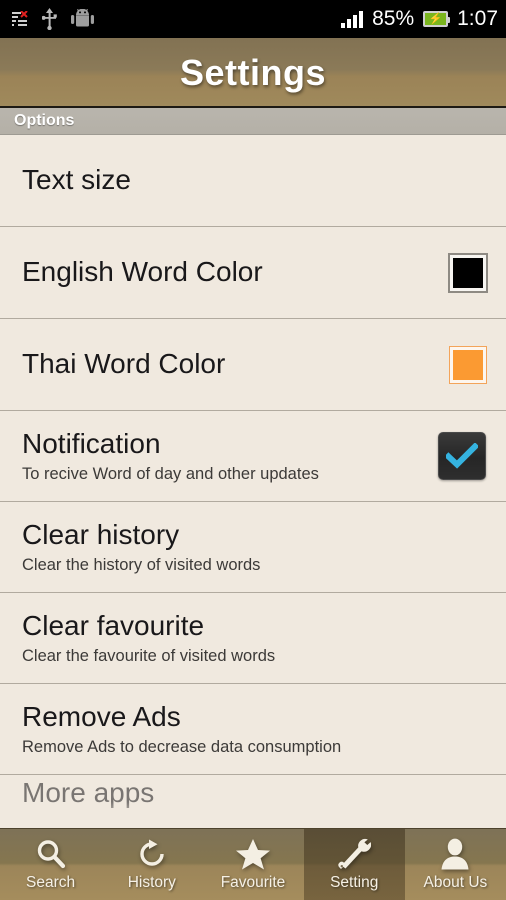 This screenshot has height=900, width=506. I want to click on tools-icon, so click(354, 854).